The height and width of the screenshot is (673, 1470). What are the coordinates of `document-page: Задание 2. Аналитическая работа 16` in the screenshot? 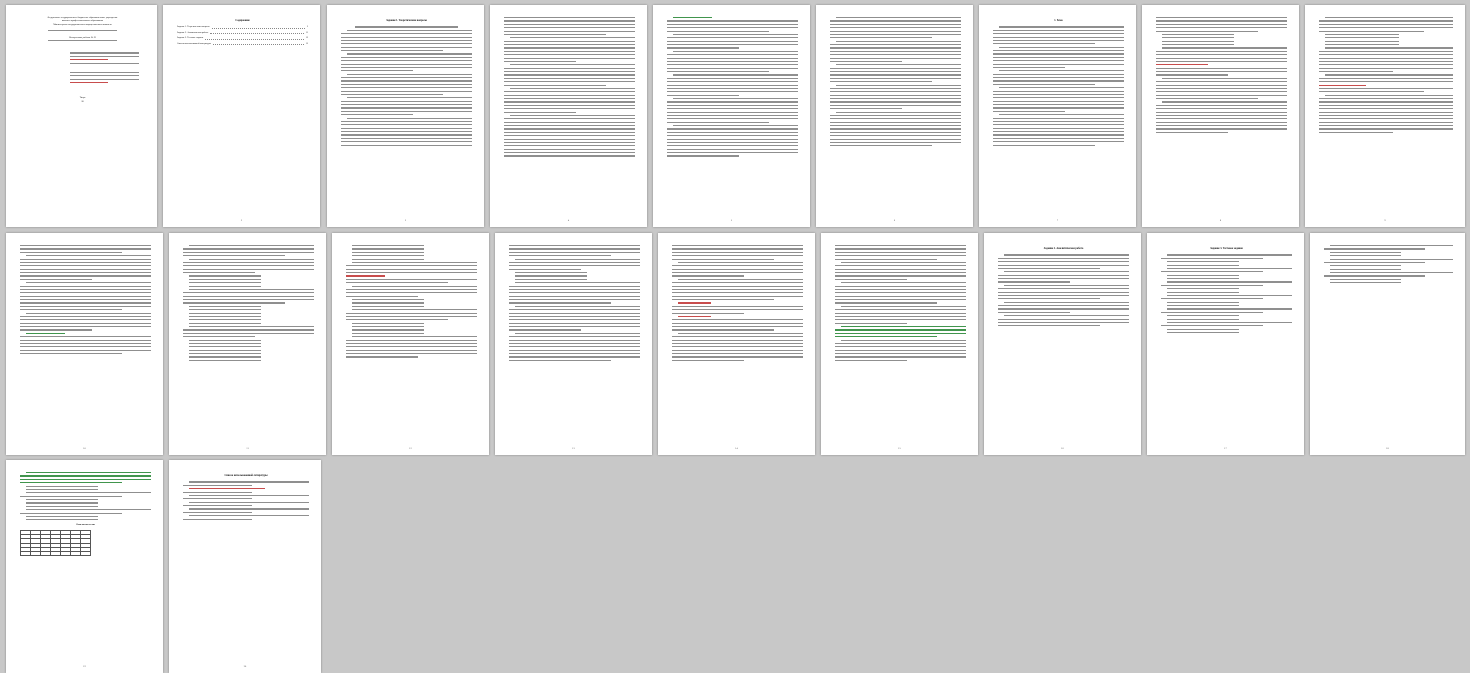 It's located at (1062, 344).